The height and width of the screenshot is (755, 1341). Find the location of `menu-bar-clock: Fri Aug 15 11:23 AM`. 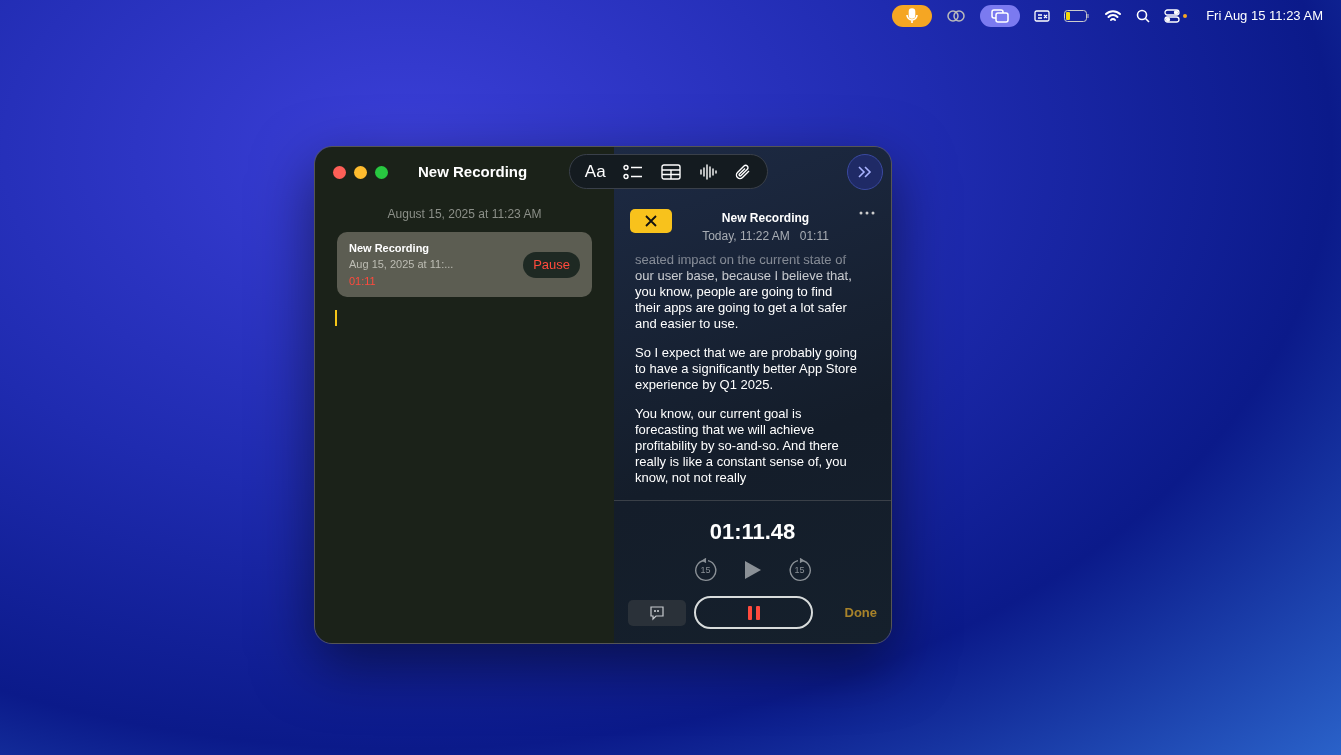

menu-bar-clock: Fri Aug 15 11:23 AM is located at coordinates (1264, 16).